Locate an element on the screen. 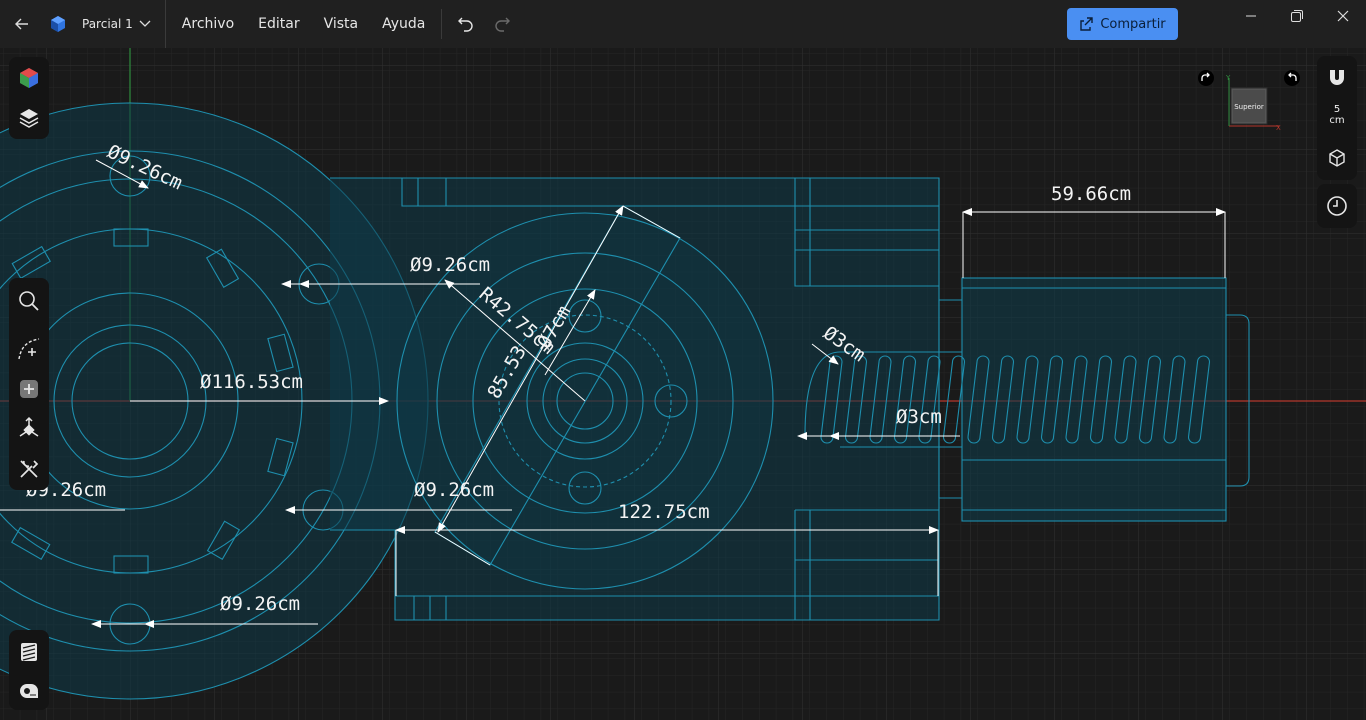  magnet-icon is located at coordinates (1337, 77).